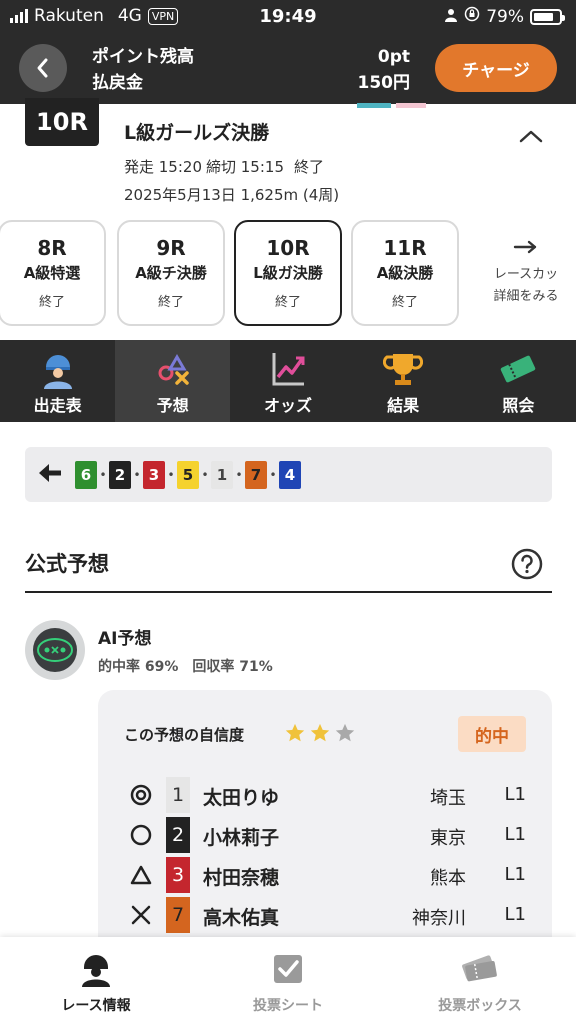  What do you see at coordinates (141, 795) in the screenshot?
I see `double-circle-icon` at bounding box center [141, 795].